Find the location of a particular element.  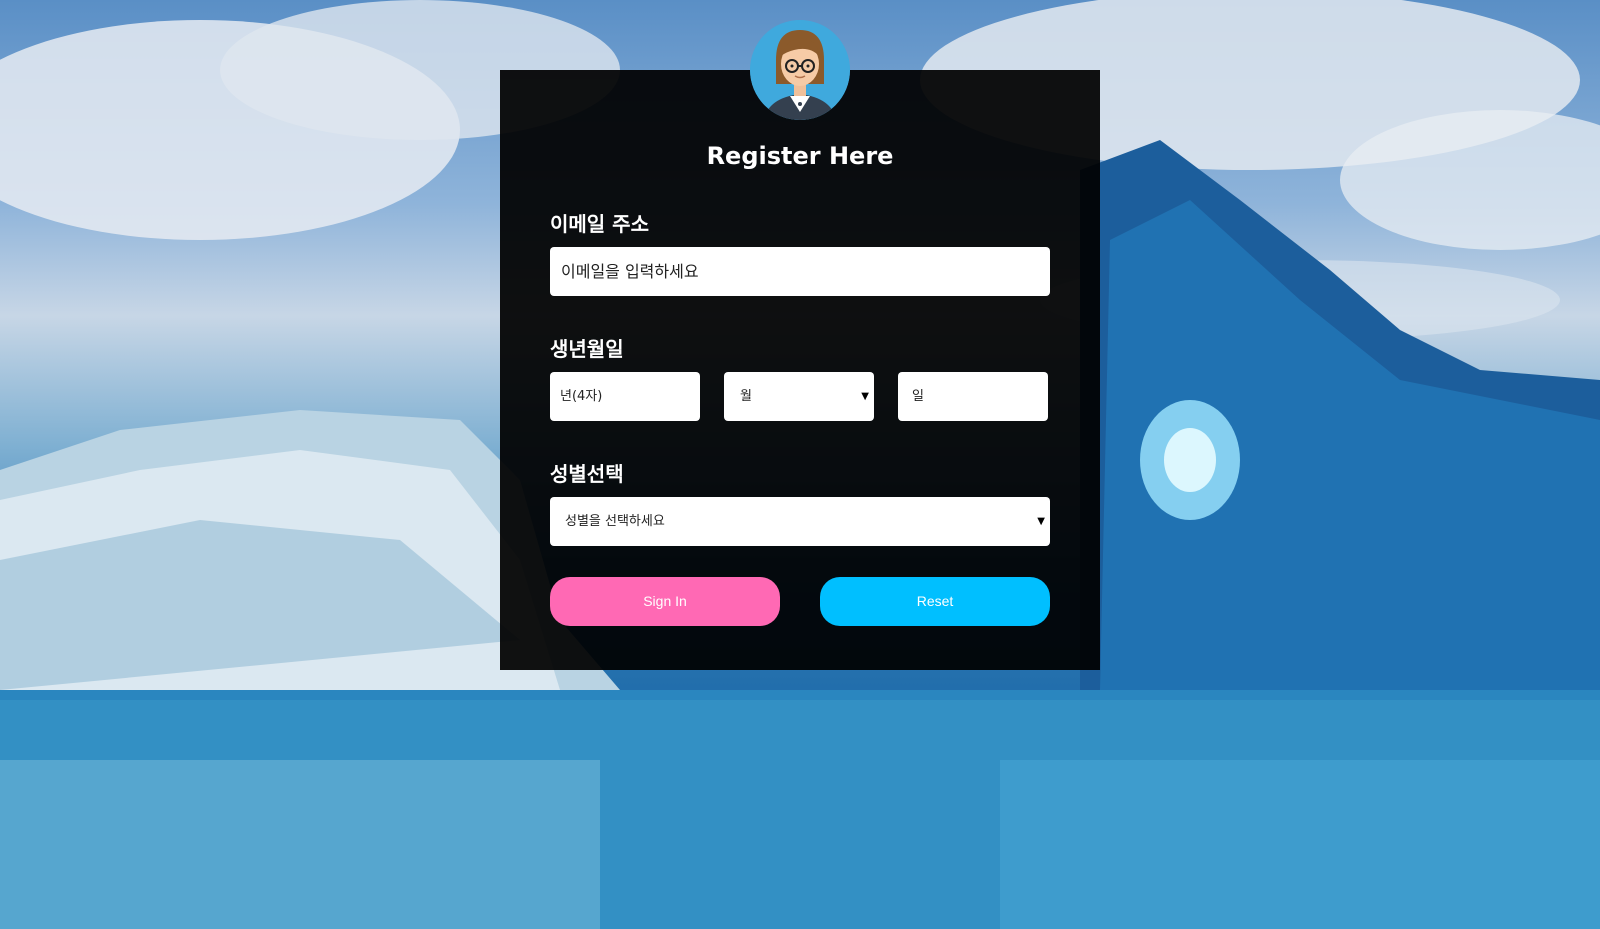

reset-button: Reset is located at coordinates (935, 601).